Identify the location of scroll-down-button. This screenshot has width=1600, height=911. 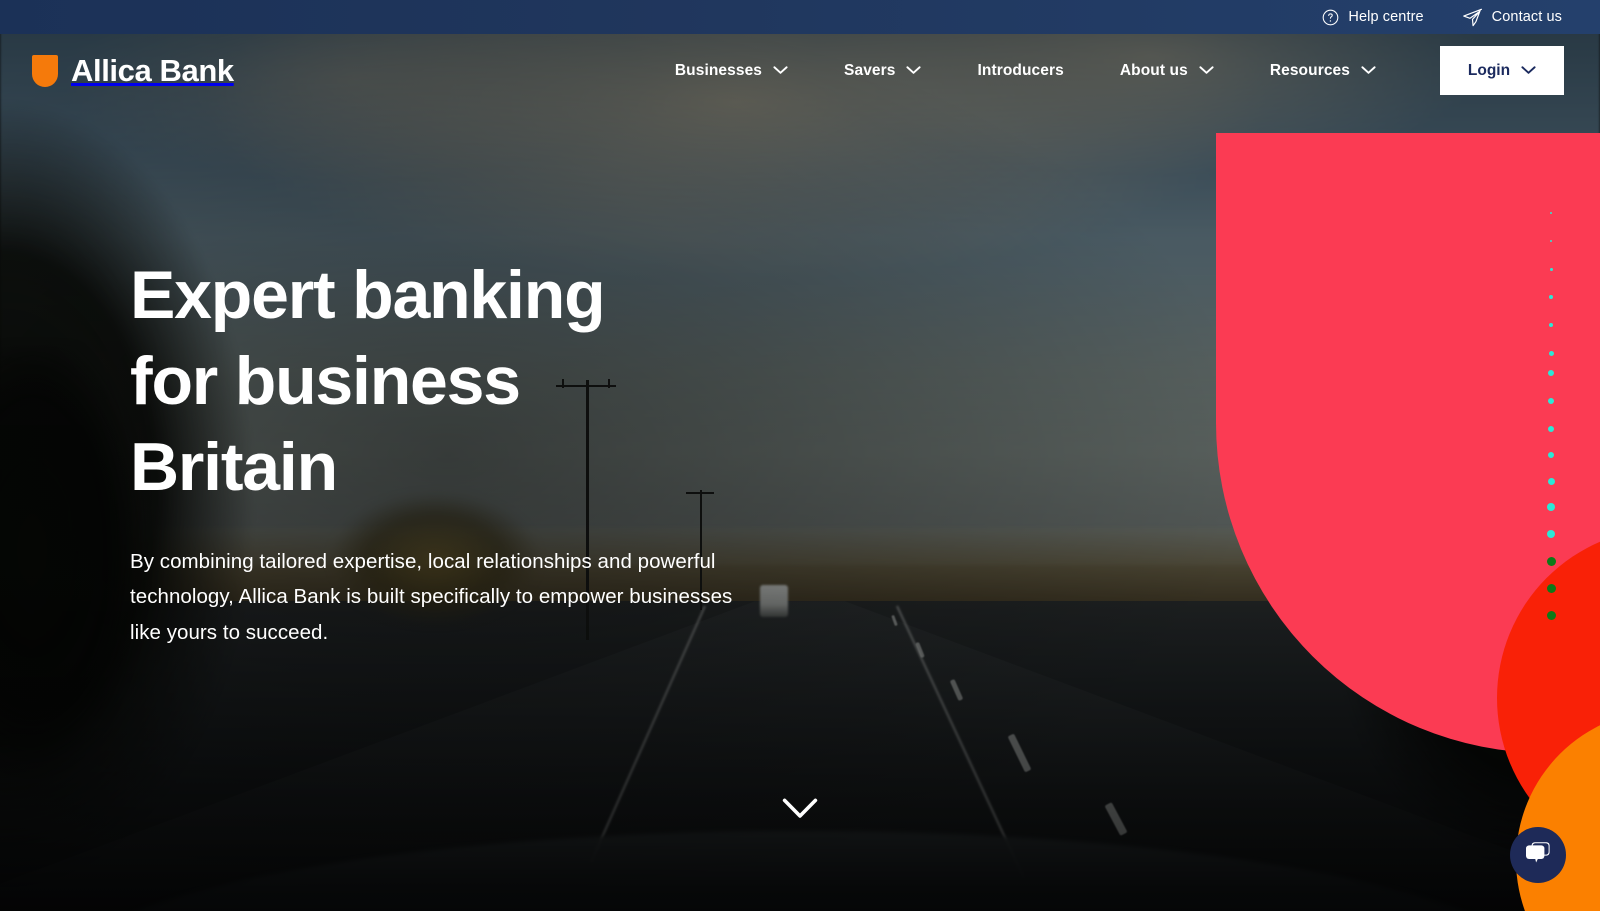
(800, 811).